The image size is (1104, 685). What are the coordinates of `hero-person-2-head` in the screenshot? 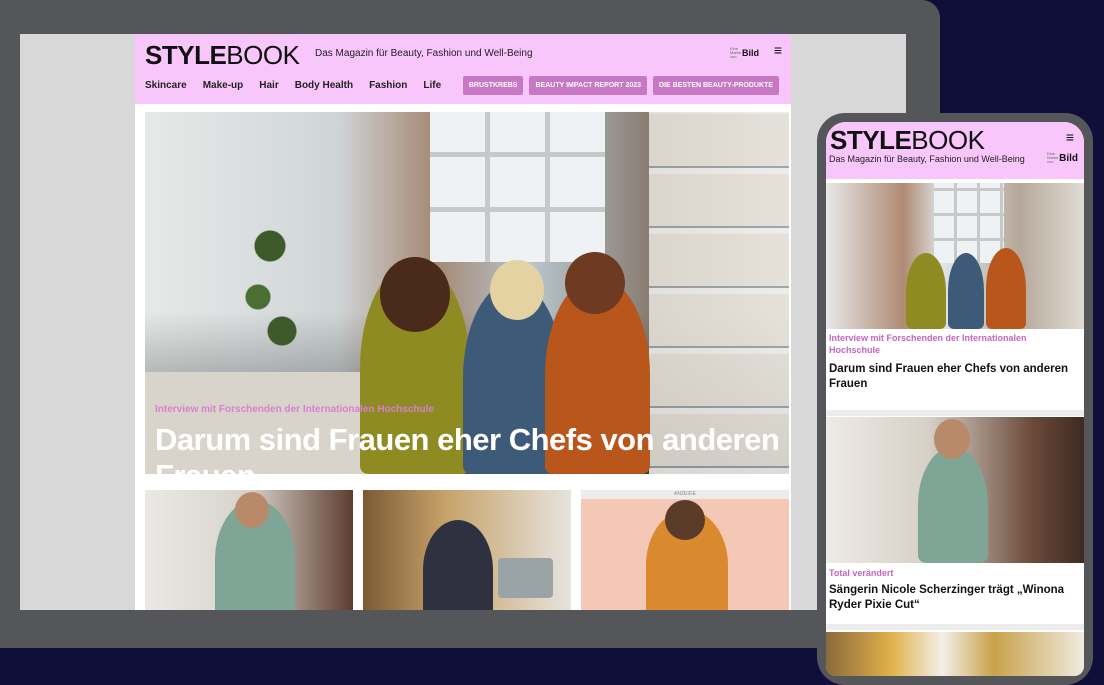 It's located at (517, 290).